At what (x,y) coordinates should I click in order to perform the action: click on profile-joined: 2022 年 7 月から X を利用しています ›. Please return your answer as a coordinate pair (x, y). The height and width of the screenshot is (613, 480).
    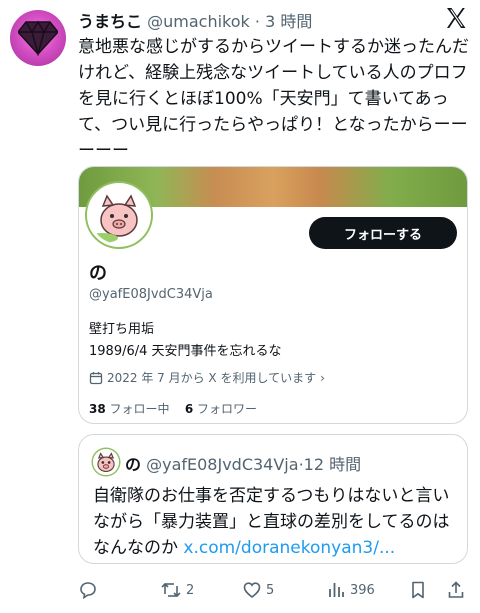
    Looking at the image, I should click on (207, 377).